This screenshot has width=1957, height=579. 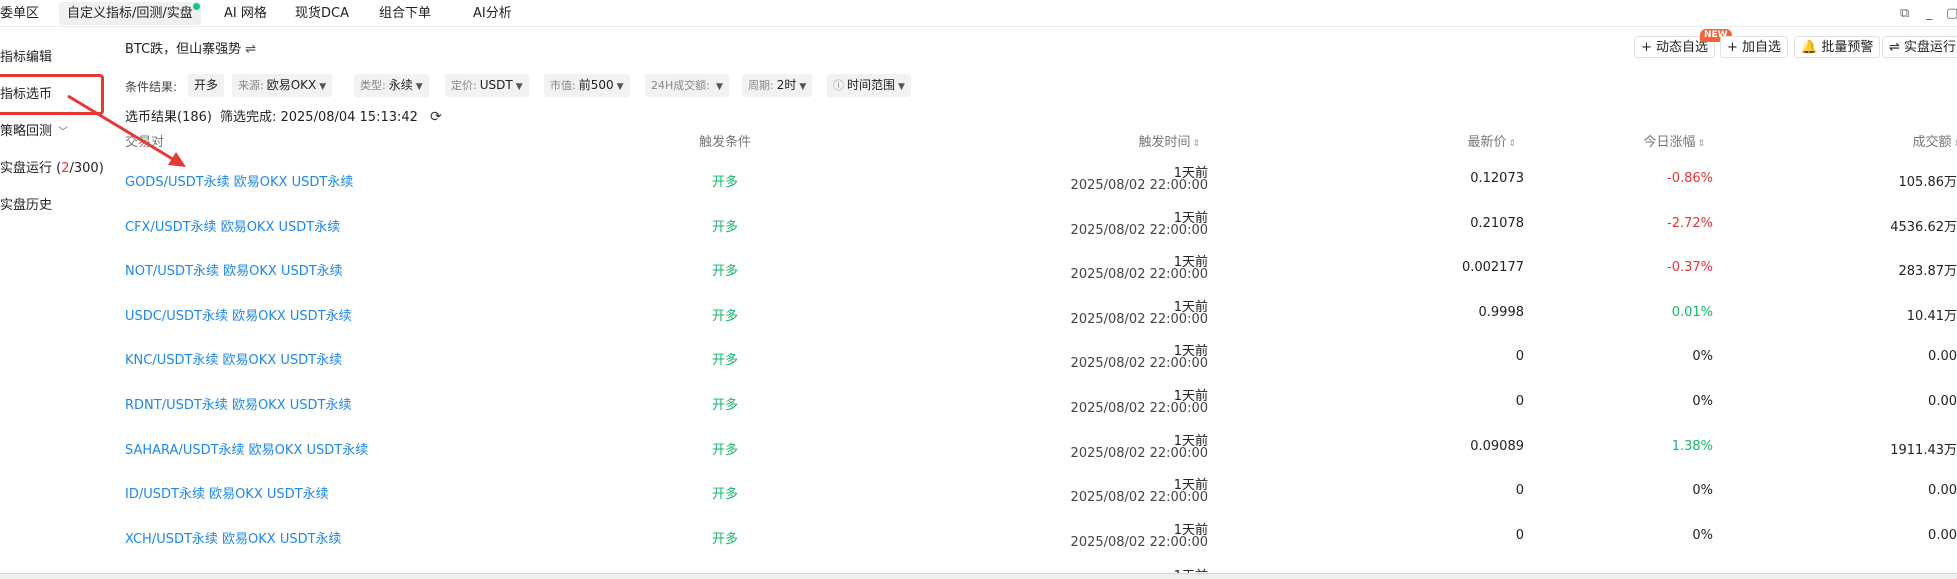 What do you see at coordinates (233, 537) in the screenshot?
I see `pair-link: XCH/USDT永续 欧易OKX USDT永续` at bounding box center [233, 537].